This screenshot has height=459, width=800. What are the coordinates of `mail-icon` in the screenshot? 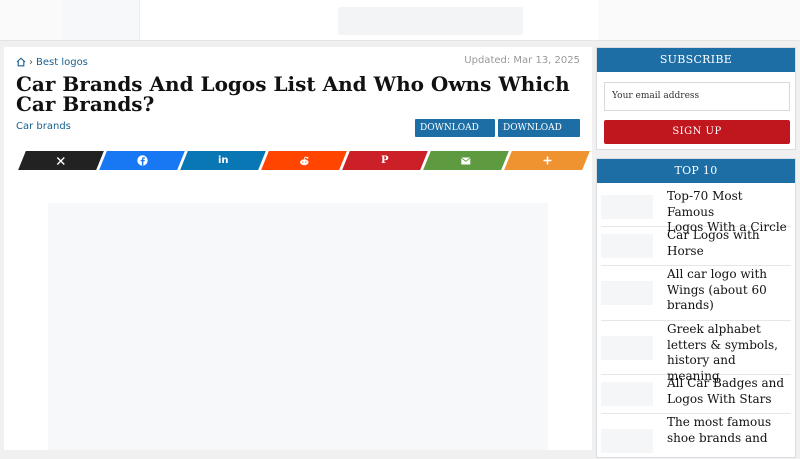 It's located at (466, 160).